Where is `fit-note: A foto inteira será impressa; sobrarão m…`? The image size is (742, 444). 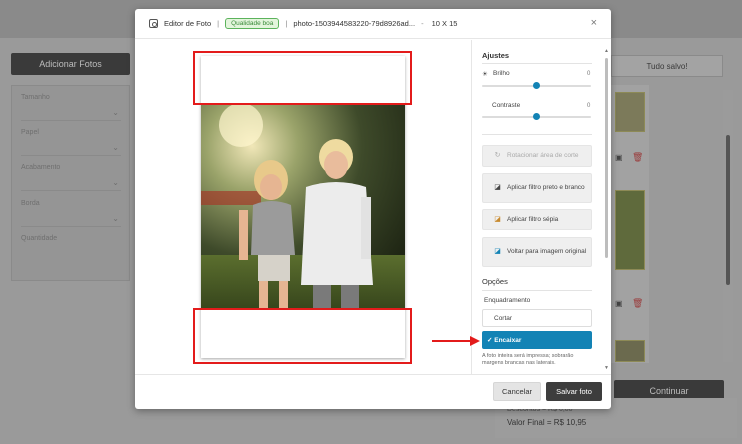
fit-note: A foto inteira será impressa; sobrarão m… is located at coordinates (528, 359).